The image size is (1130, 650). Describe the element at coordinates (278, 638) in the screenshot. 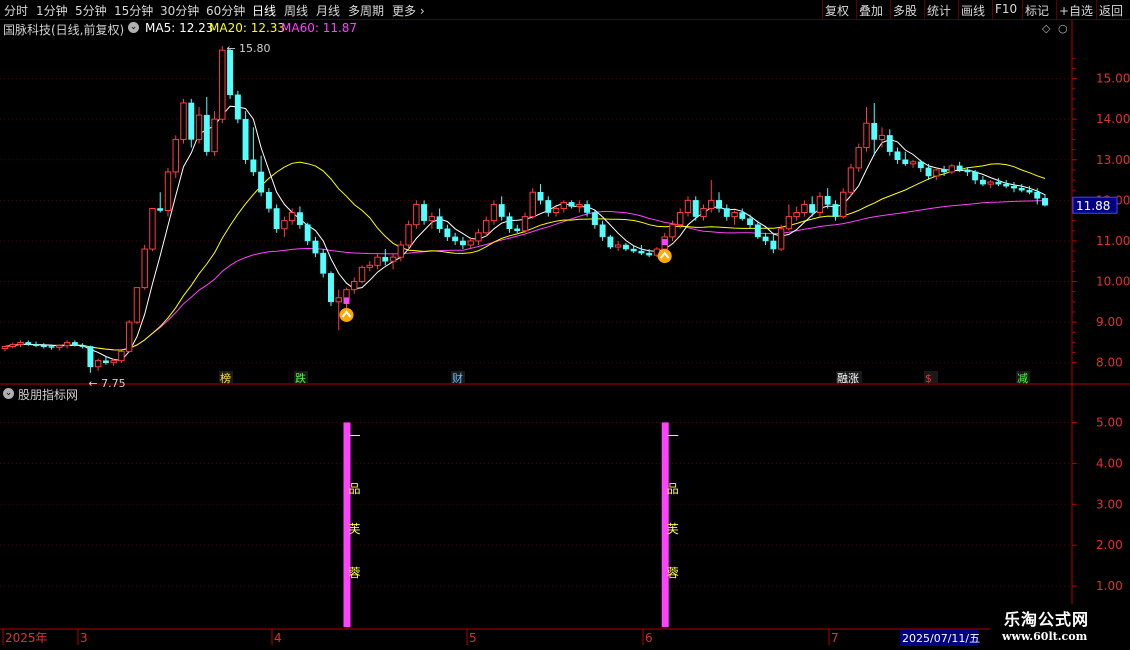

I see `time-label-2: 4` at that location.